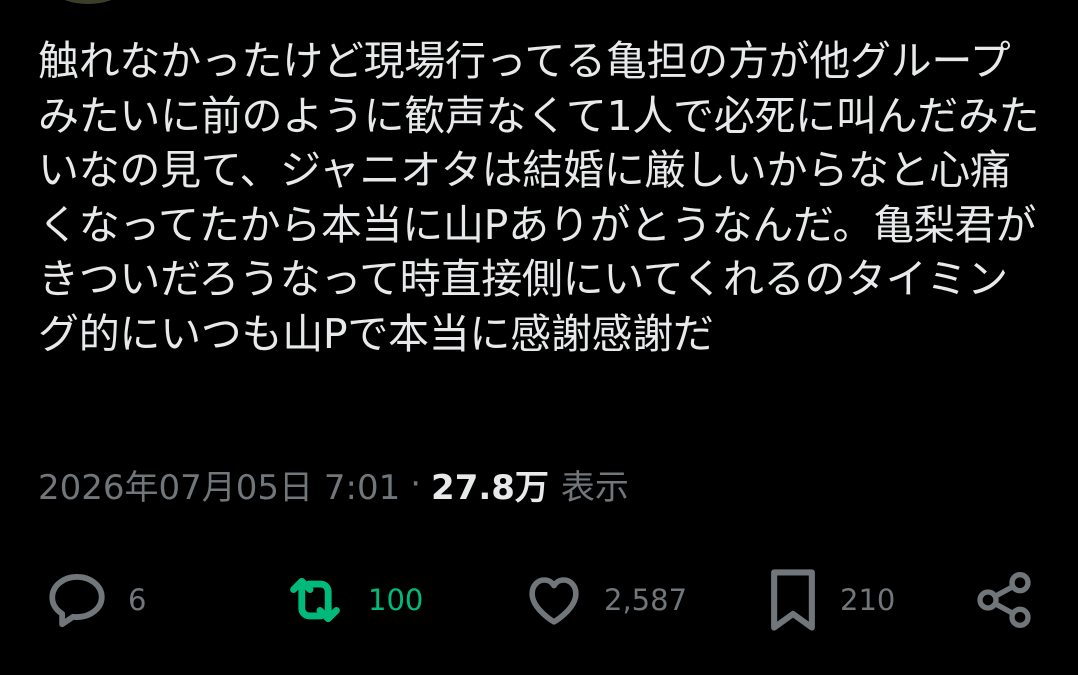  I want to click on bookmark-button: 210, so click(829, 600).